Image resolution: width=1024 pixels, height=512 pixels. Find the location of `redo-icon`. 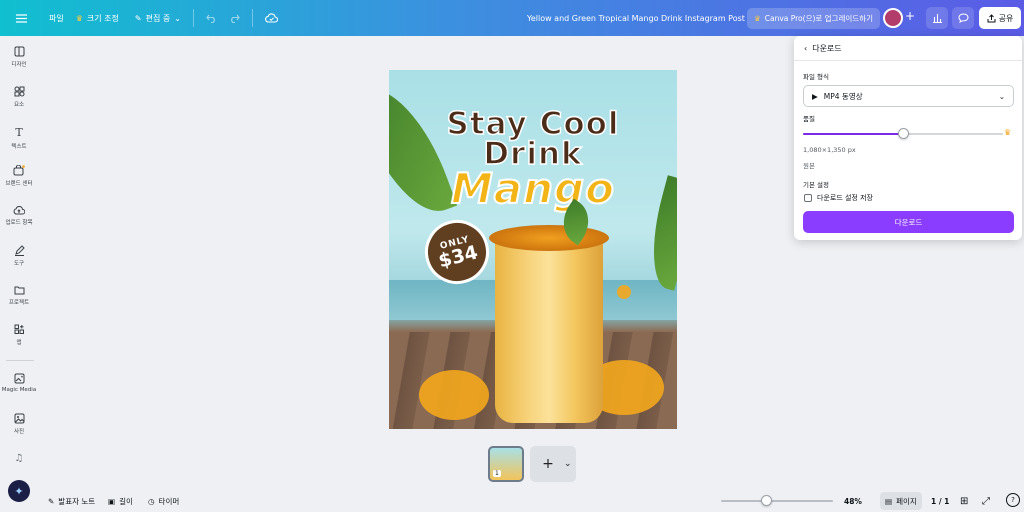

redo-icon is located at coordinates (235, 18).